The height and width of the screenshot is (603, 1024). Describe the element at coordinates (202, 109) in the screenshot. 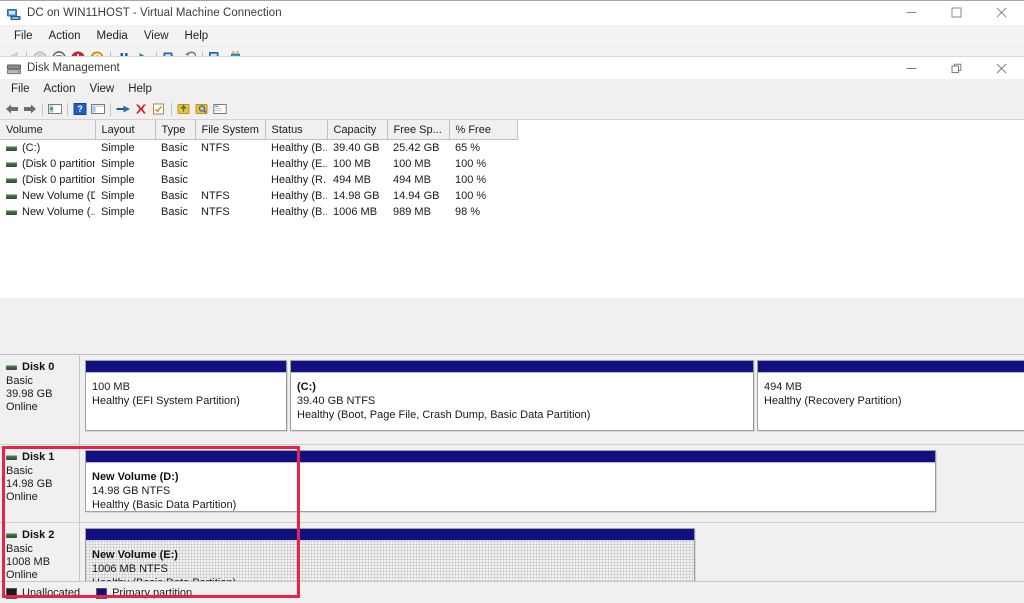

I see `shrink-volume-icon` at that location.